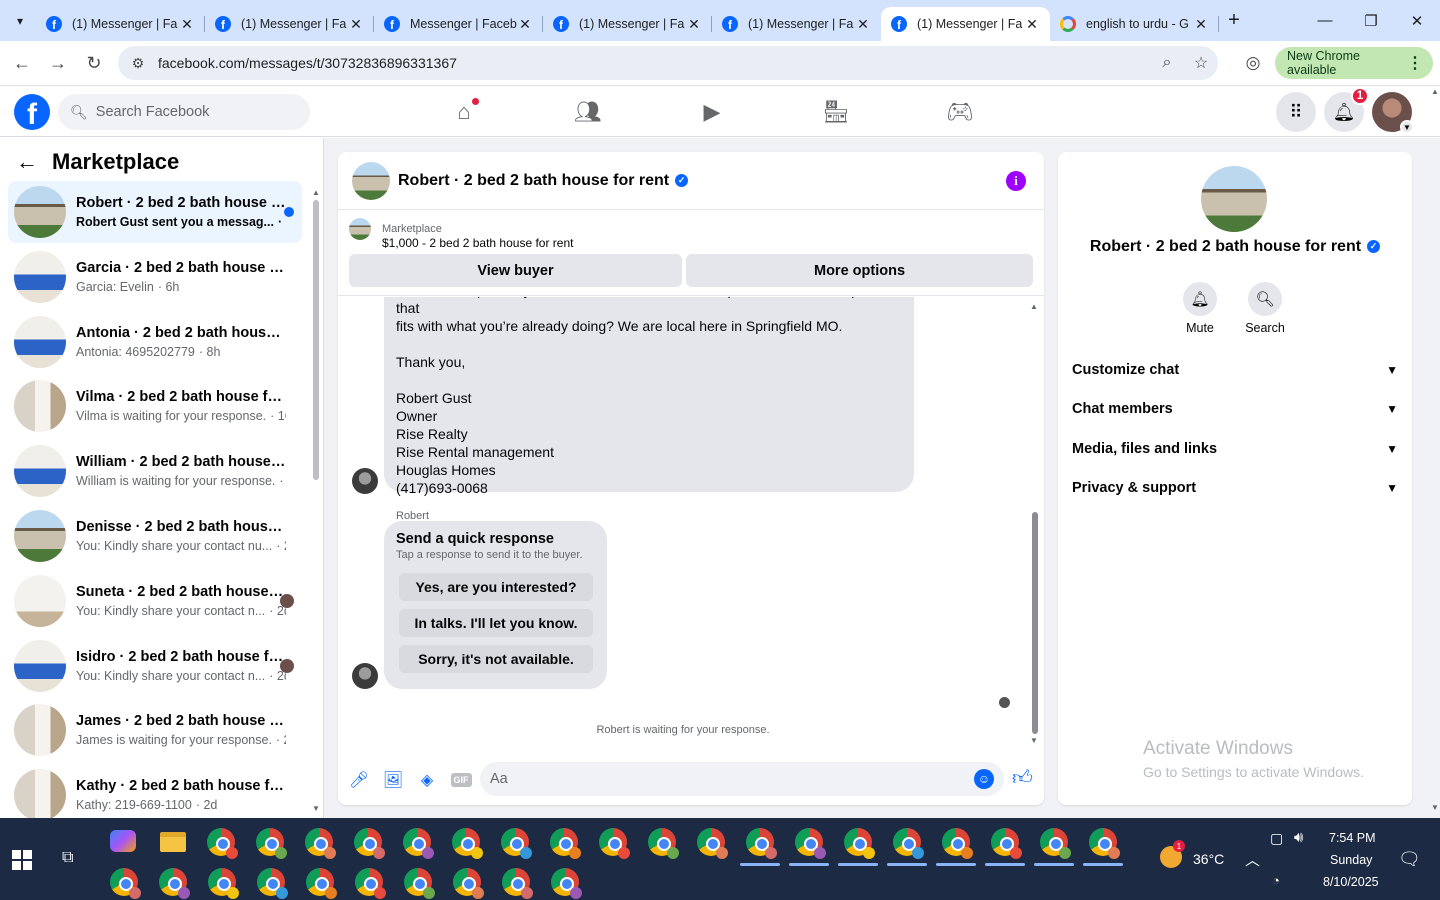  What do you see at coordinates (316, 340) in the screenshot?
I see `scrollbar-thumb` at bounding box center [316, 340].